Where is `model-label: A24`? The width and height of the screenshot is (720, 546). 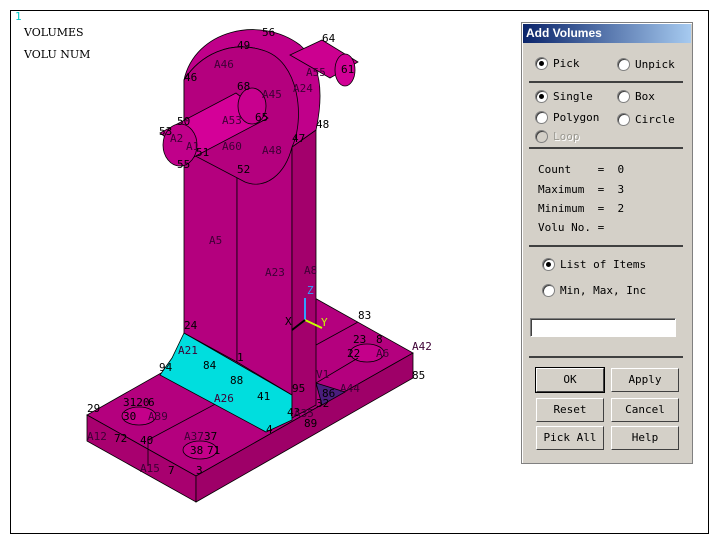 model-label: A24 is located at coordinates (303, 88).